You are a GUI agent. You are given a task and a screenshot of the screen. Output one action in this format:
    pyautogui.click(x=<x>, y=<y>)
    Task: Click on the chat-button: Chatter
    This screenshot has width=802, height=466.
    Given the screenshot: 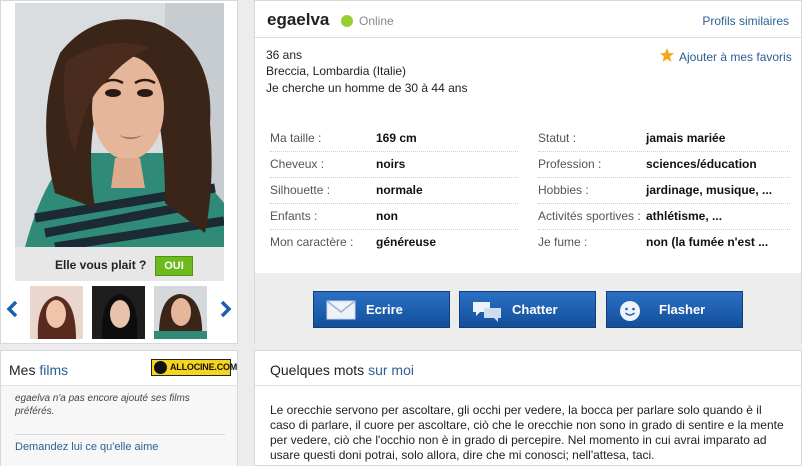 What is the action you would take?
    pyautogui.click(x=527, y=309)
    